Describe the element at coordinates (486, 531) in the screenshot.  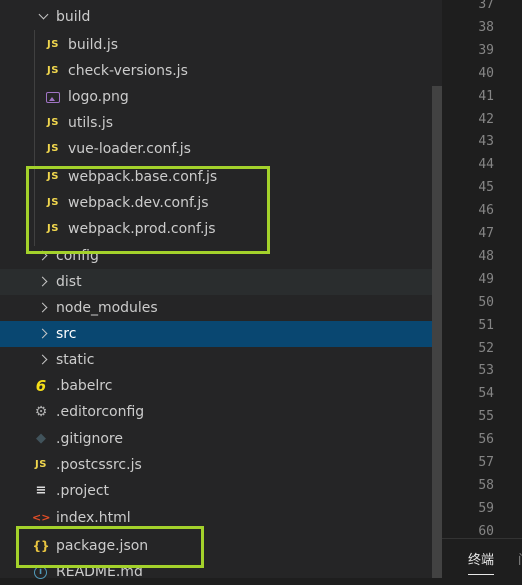
I see `line-number: 60` at that location.